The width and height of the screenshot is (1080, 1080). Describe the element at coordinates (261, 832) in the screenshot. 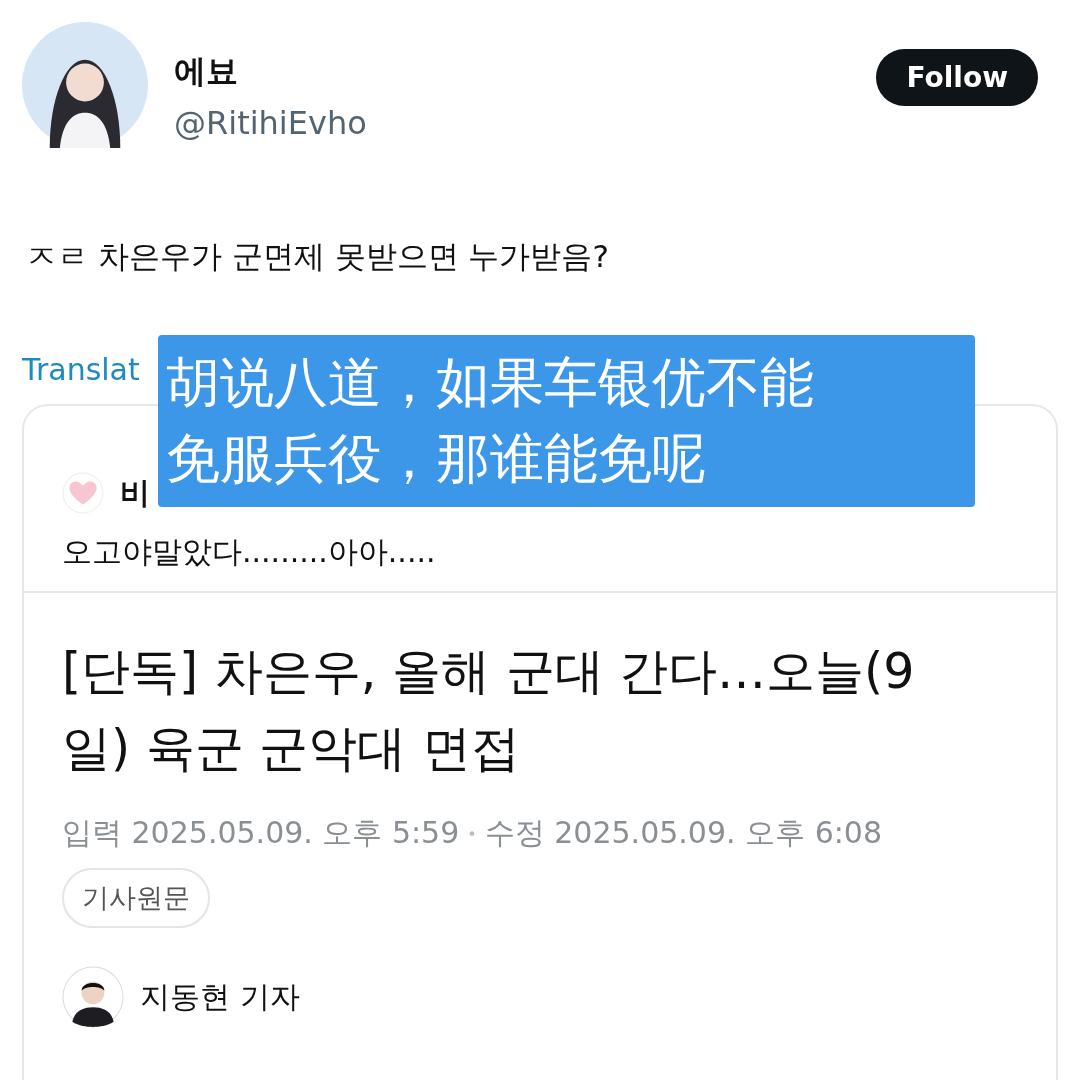

I see `published-date: 입력 2025.05.09. 오후 5:59` at that location.